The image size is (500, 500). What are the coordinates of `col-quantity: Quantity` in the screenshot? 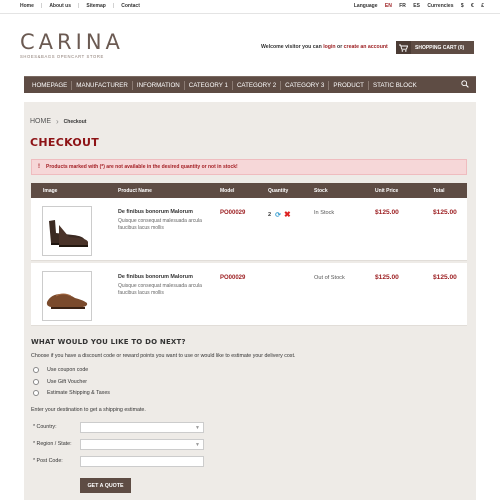 It's located at (278, 191).